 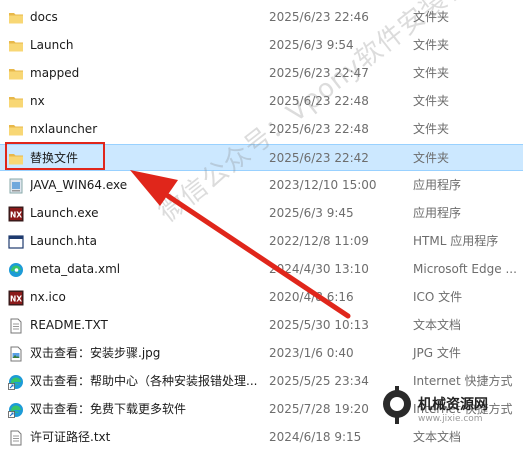 What do you see at coordinates (261, 213) in the screenshot?
I see `file-row: NX Launch.exe 2025/6/3 9:45 应用程序` at bounding box center [261, 213].